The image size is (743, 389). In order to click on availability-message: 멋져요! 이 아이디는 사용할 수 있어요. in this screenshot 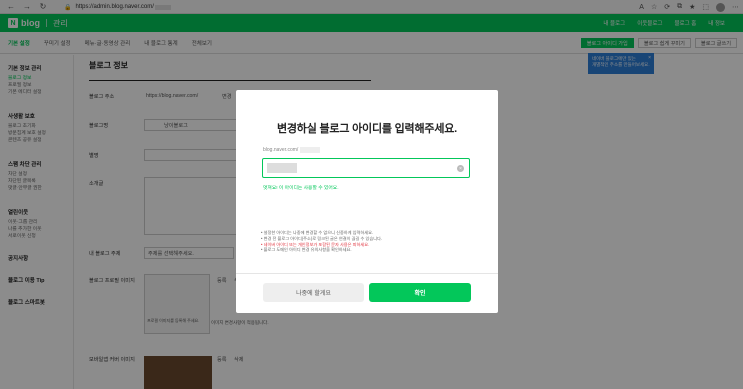, I will do `click(301, 188)`.